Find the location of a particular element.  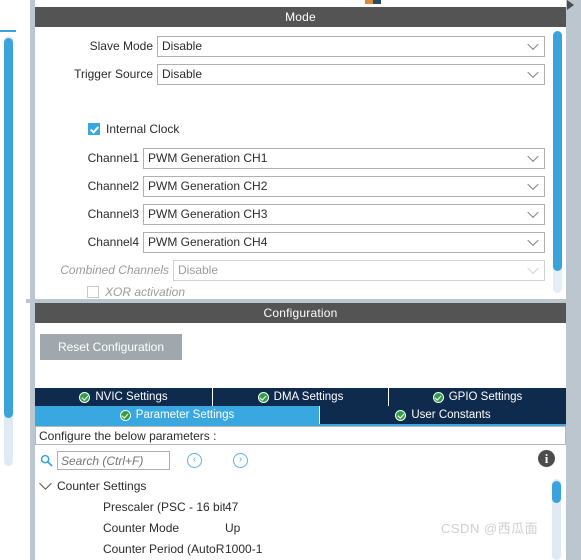

channel3-dropdown: PWM Generation CH3 is located at coordinates (344, 214).